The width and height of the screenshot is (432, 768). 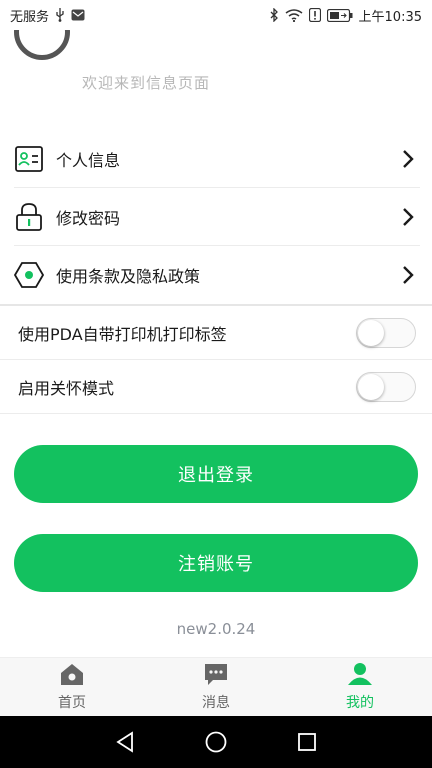 What do you see at coordinates (339, 15) in the screenshot?
I see `battery-icon` at bounding box center [339, 15].